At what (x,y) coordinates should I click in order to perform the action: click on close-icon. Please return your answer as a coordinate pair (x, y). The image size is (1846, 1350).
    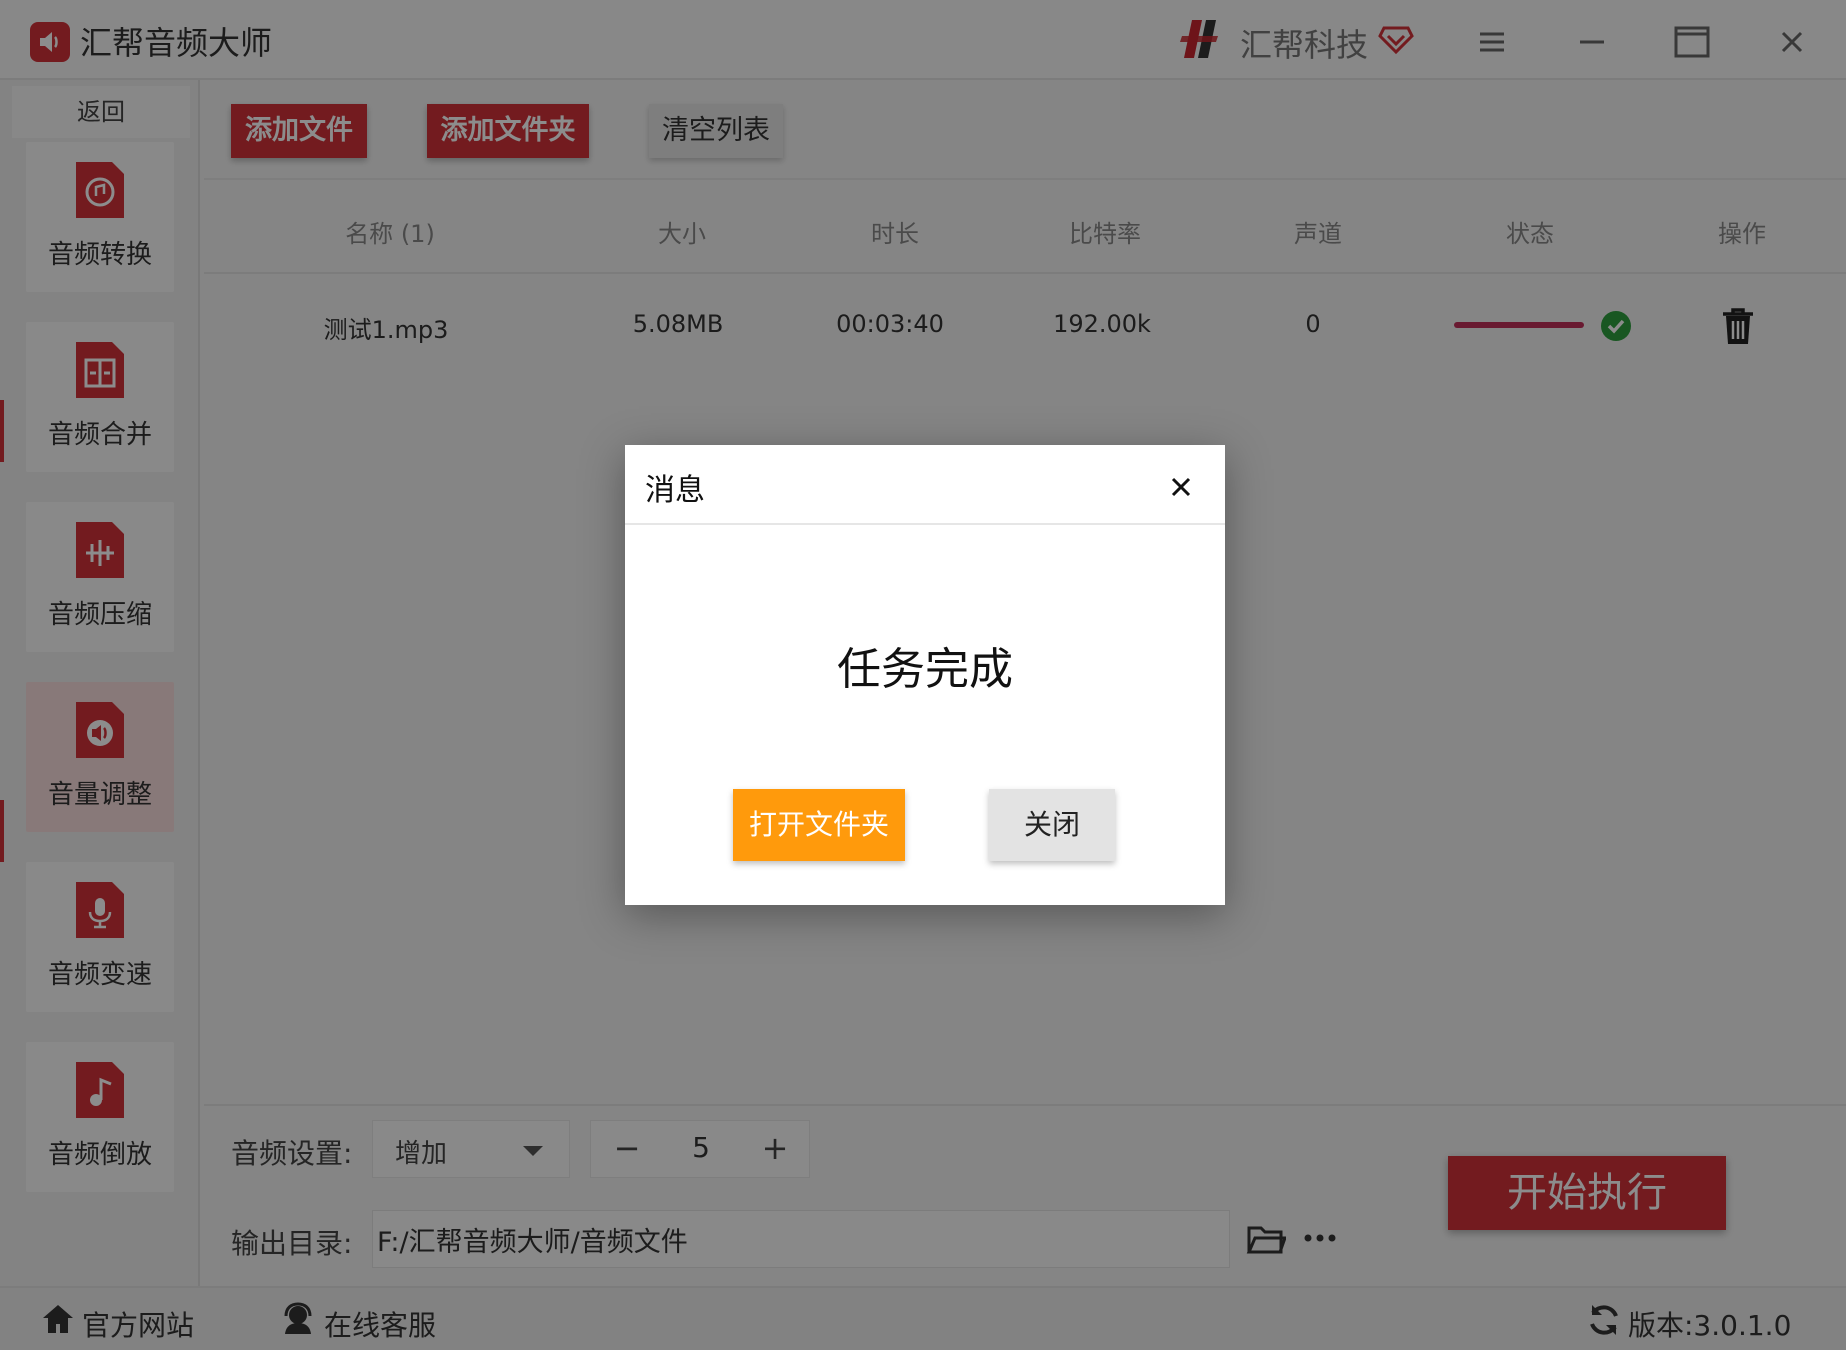
    Looking at the image, I should click on (1181, 487).